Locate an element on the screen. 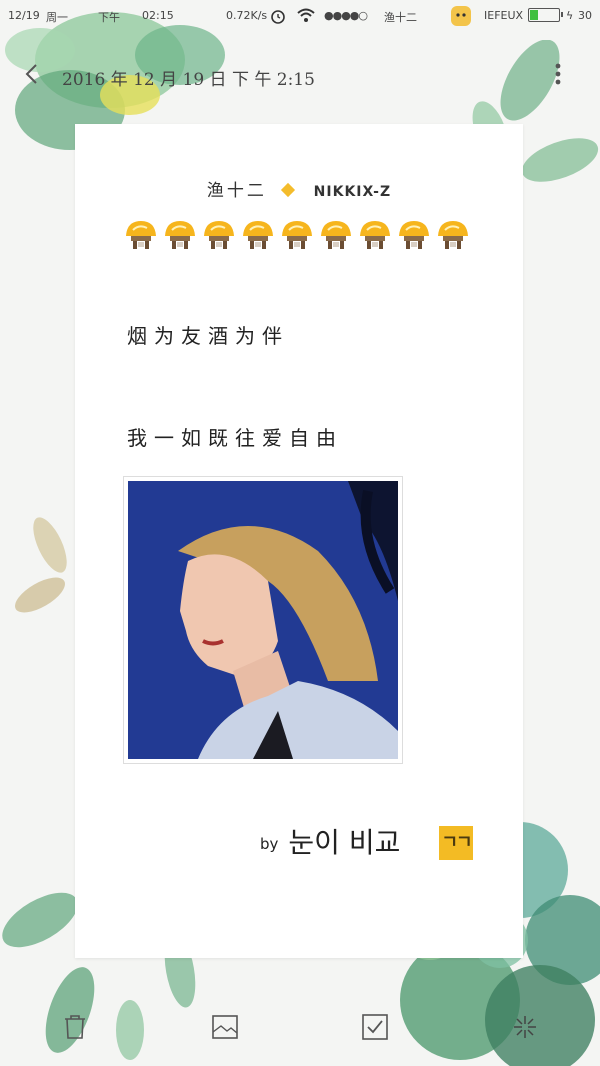 The image size is (600, 1066). signature: by 눈이 비교 is located at coordinates (330, 841).